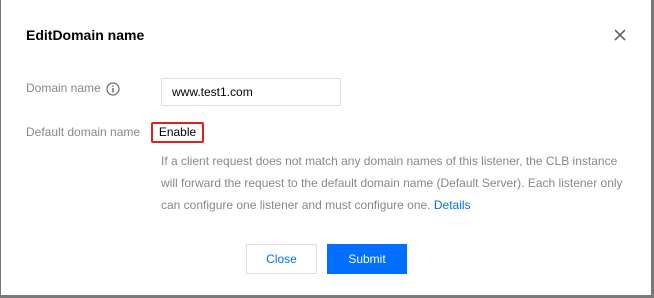 This screenshot has width=654, height=298. I want to click on dialog-title: EditDomain name, so click(85, 35).